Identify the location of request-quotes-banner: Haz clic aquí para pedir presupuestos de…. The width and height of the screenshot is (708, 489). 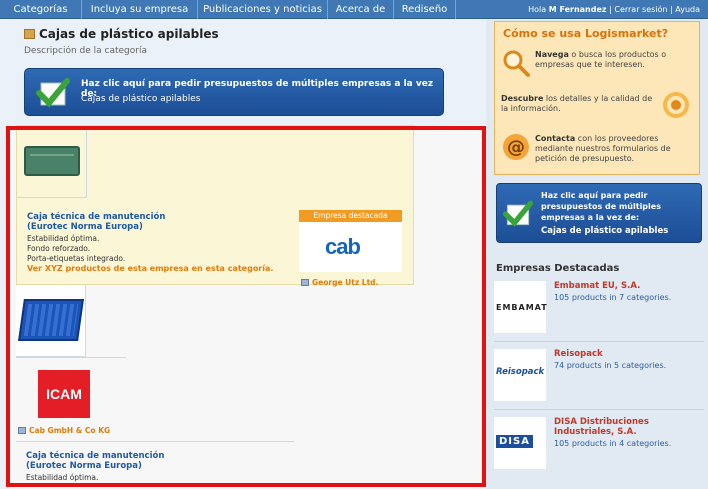
(234, 92).